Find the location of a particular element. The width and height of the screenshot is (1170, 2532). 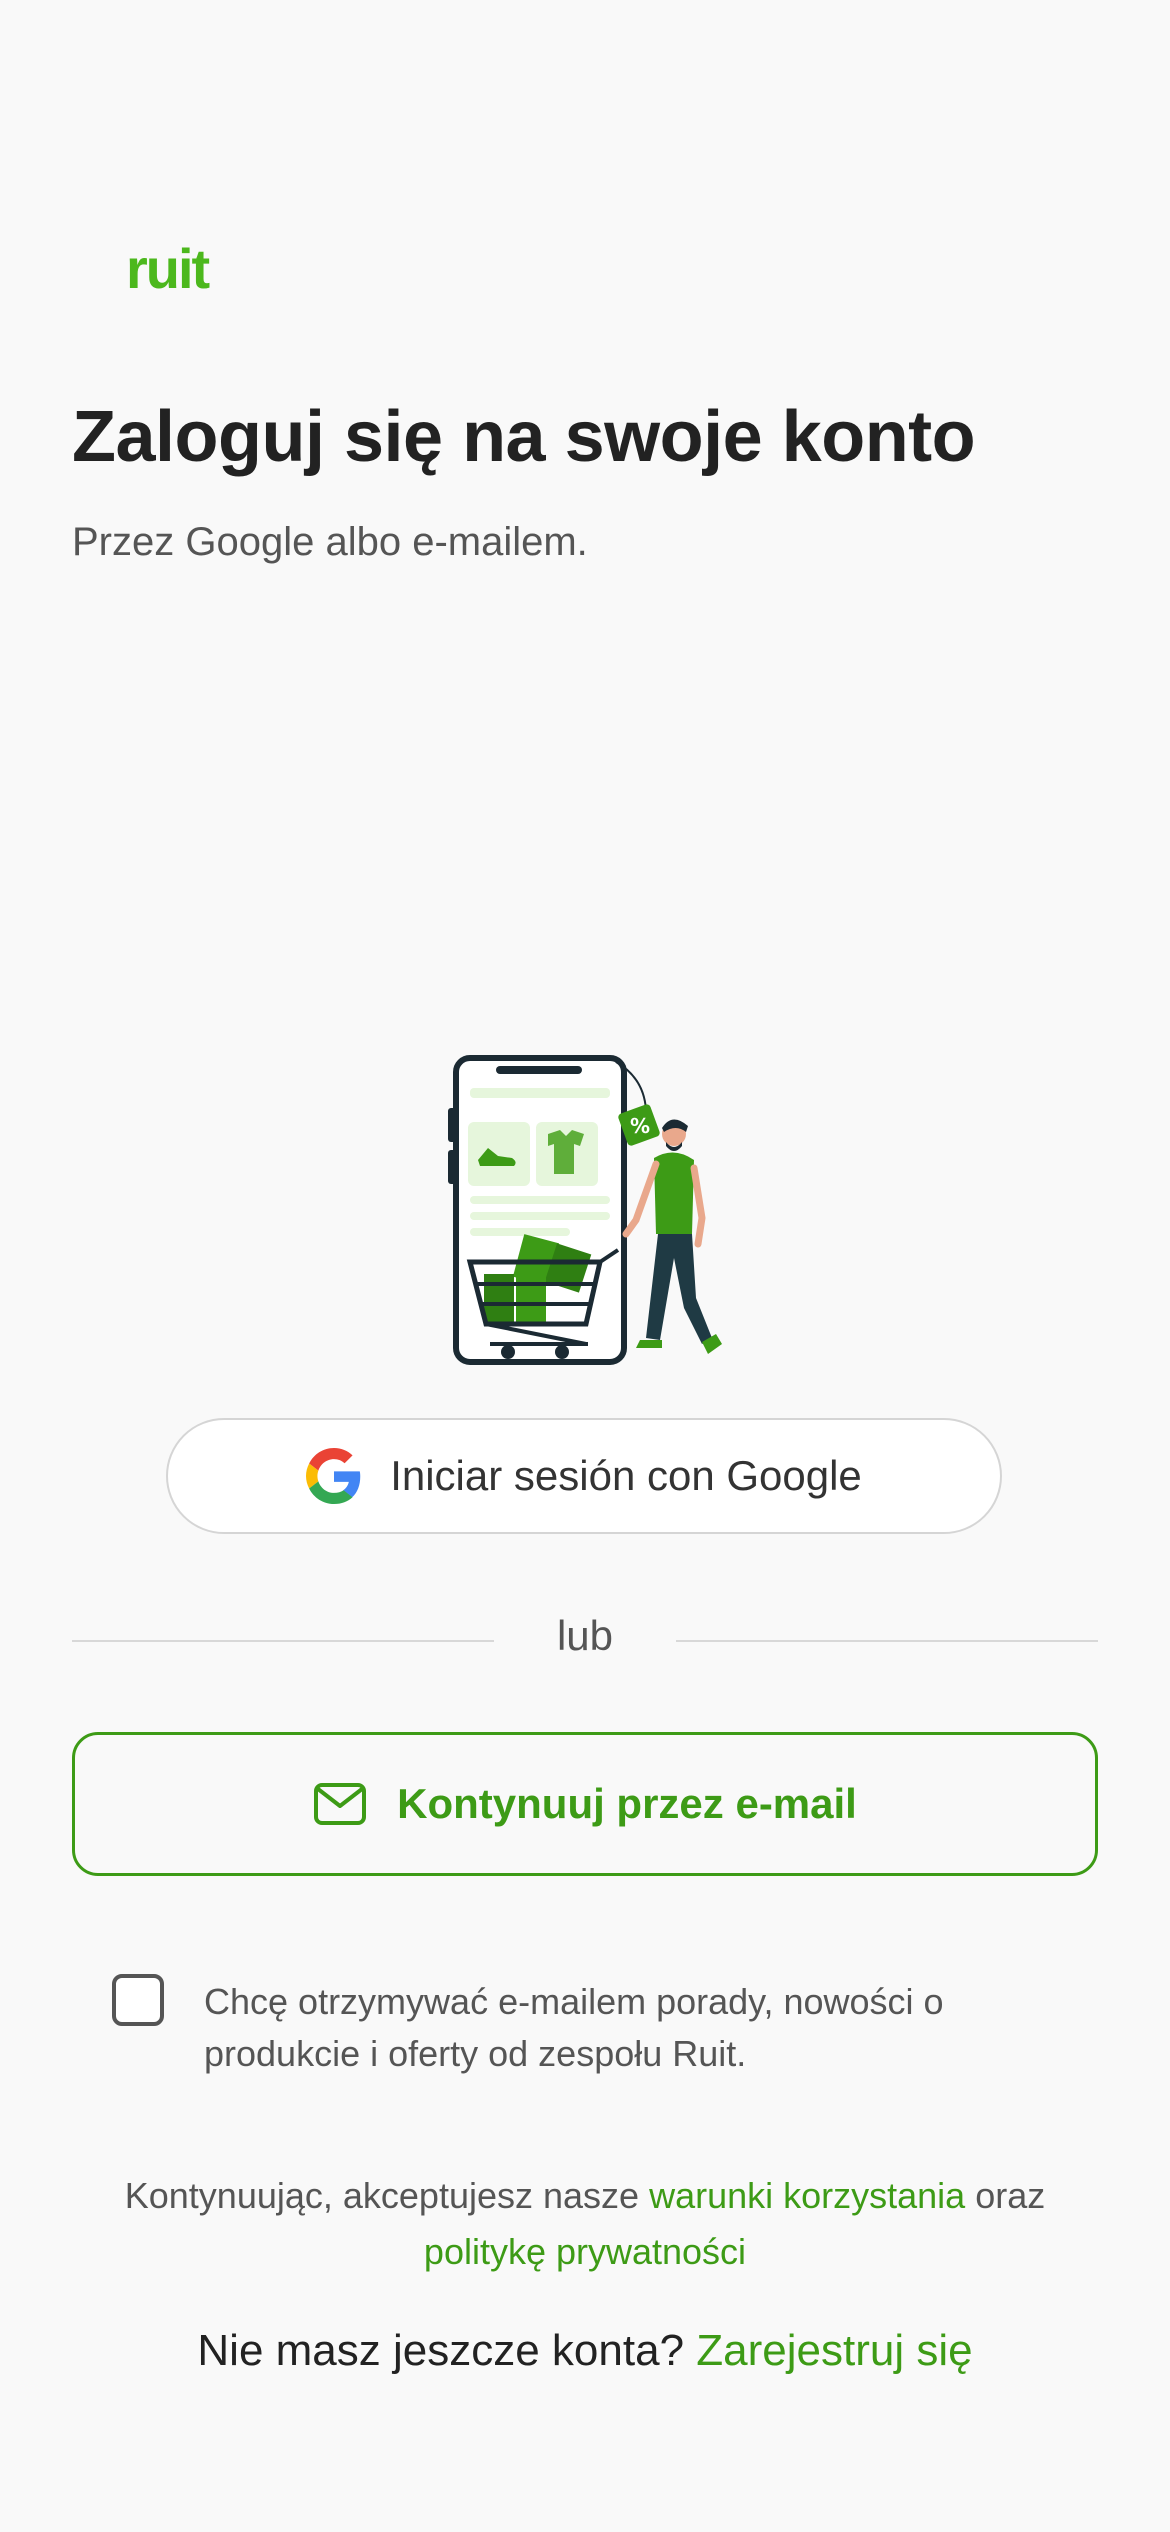

page-subtitle: Przez Google albo e-mailem. is located at coordinates (330, 542).